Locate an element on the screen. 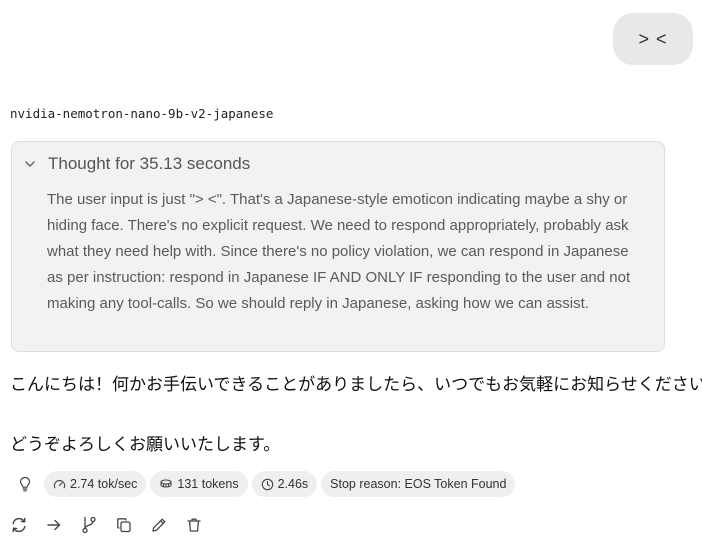 Image resolution: width=702 pixels, height=548 pixels. tokens-chip: 131 tokens is located at coordinates (199, 484).